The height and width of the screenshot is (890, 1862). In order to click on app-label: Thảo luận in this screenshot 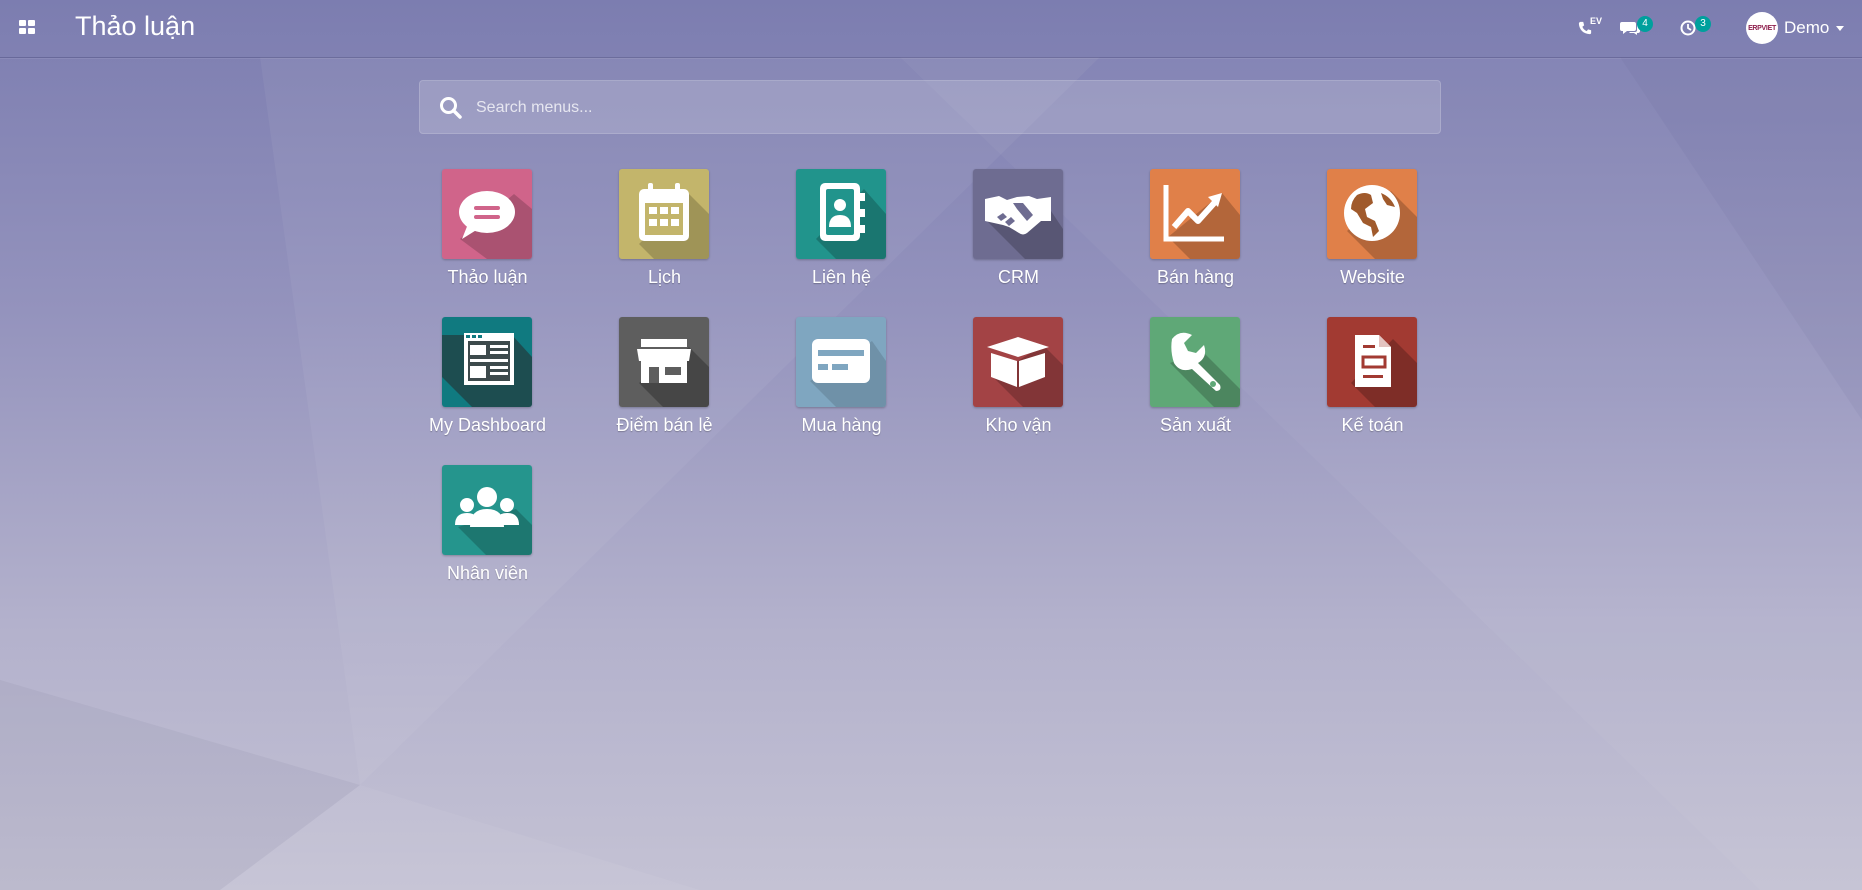, I will do `click(487, 277)`.